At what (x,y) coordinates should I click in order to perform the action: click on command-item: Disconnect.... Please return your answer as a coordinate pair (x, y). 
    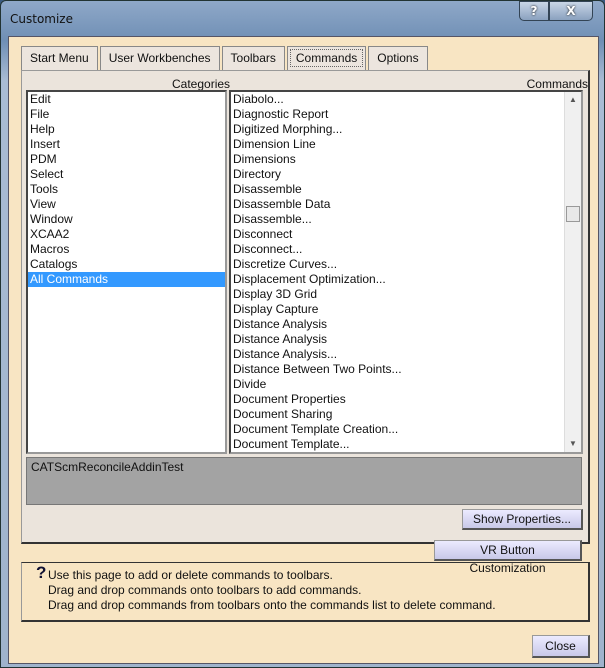
    Looking at the image, I should click on (406, 249).